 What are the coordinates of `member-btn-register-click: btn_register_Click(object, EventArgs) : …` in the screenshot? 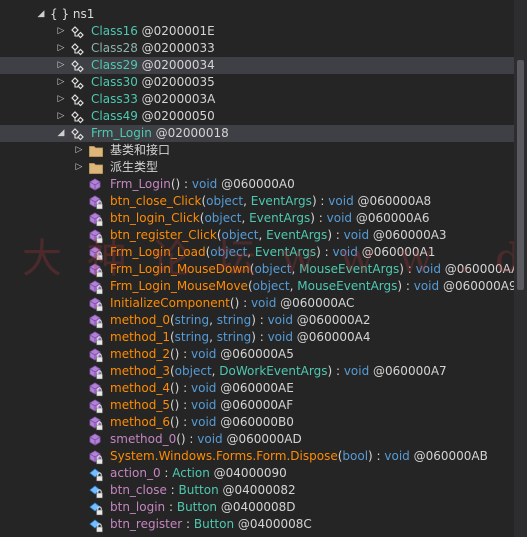 It's located at (257, 235).